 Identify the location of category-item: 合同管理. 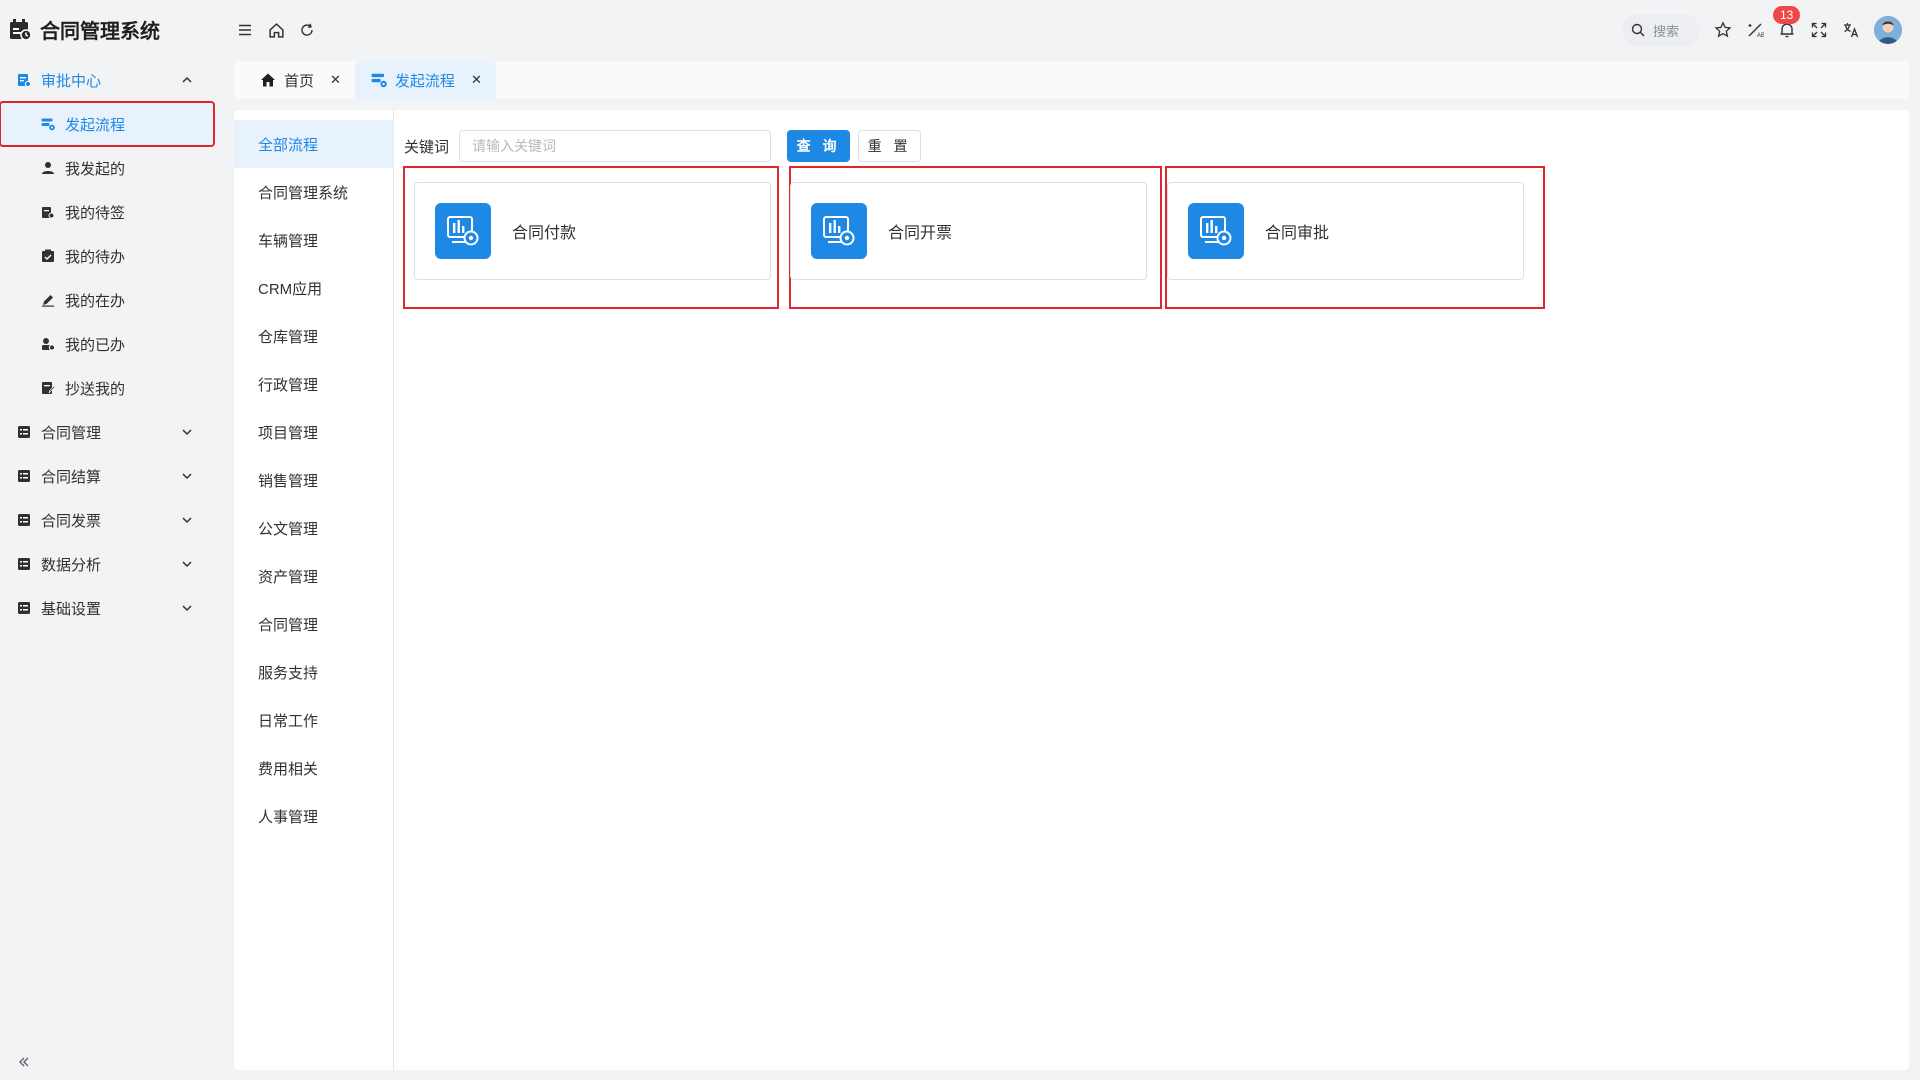
(313, 624).